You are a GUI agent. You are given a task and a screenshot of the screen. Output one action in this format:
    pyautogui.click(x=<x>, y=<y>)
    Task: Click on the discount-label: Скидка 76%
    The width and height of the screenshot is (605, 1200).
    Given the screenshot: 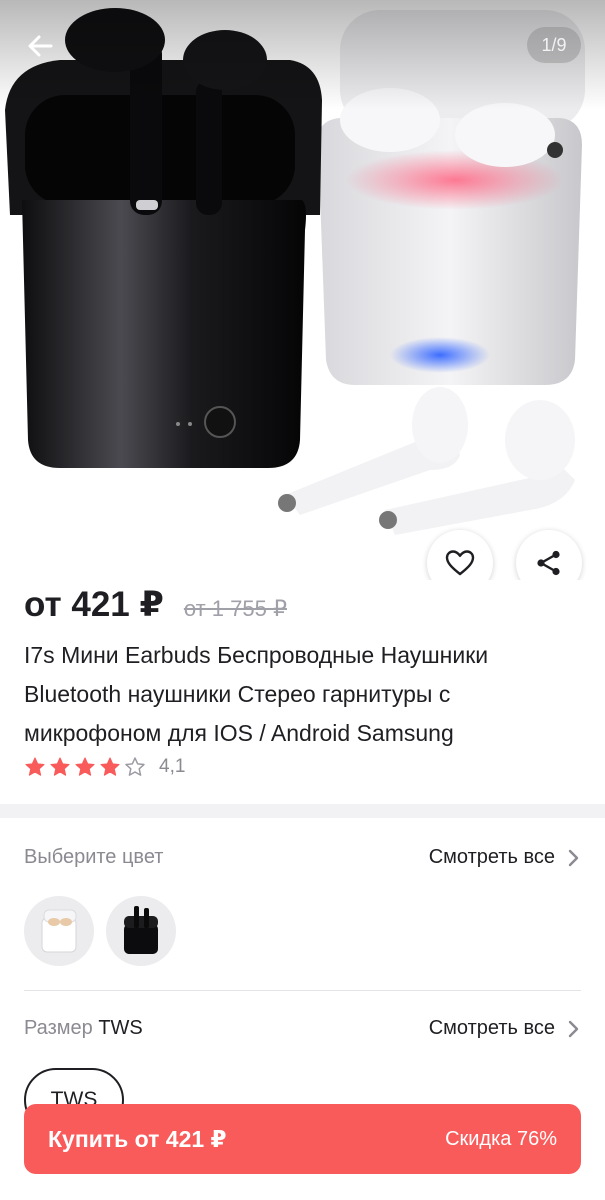 What is the action you would take?
    pyautogui.click(x=501, y=1138)
    